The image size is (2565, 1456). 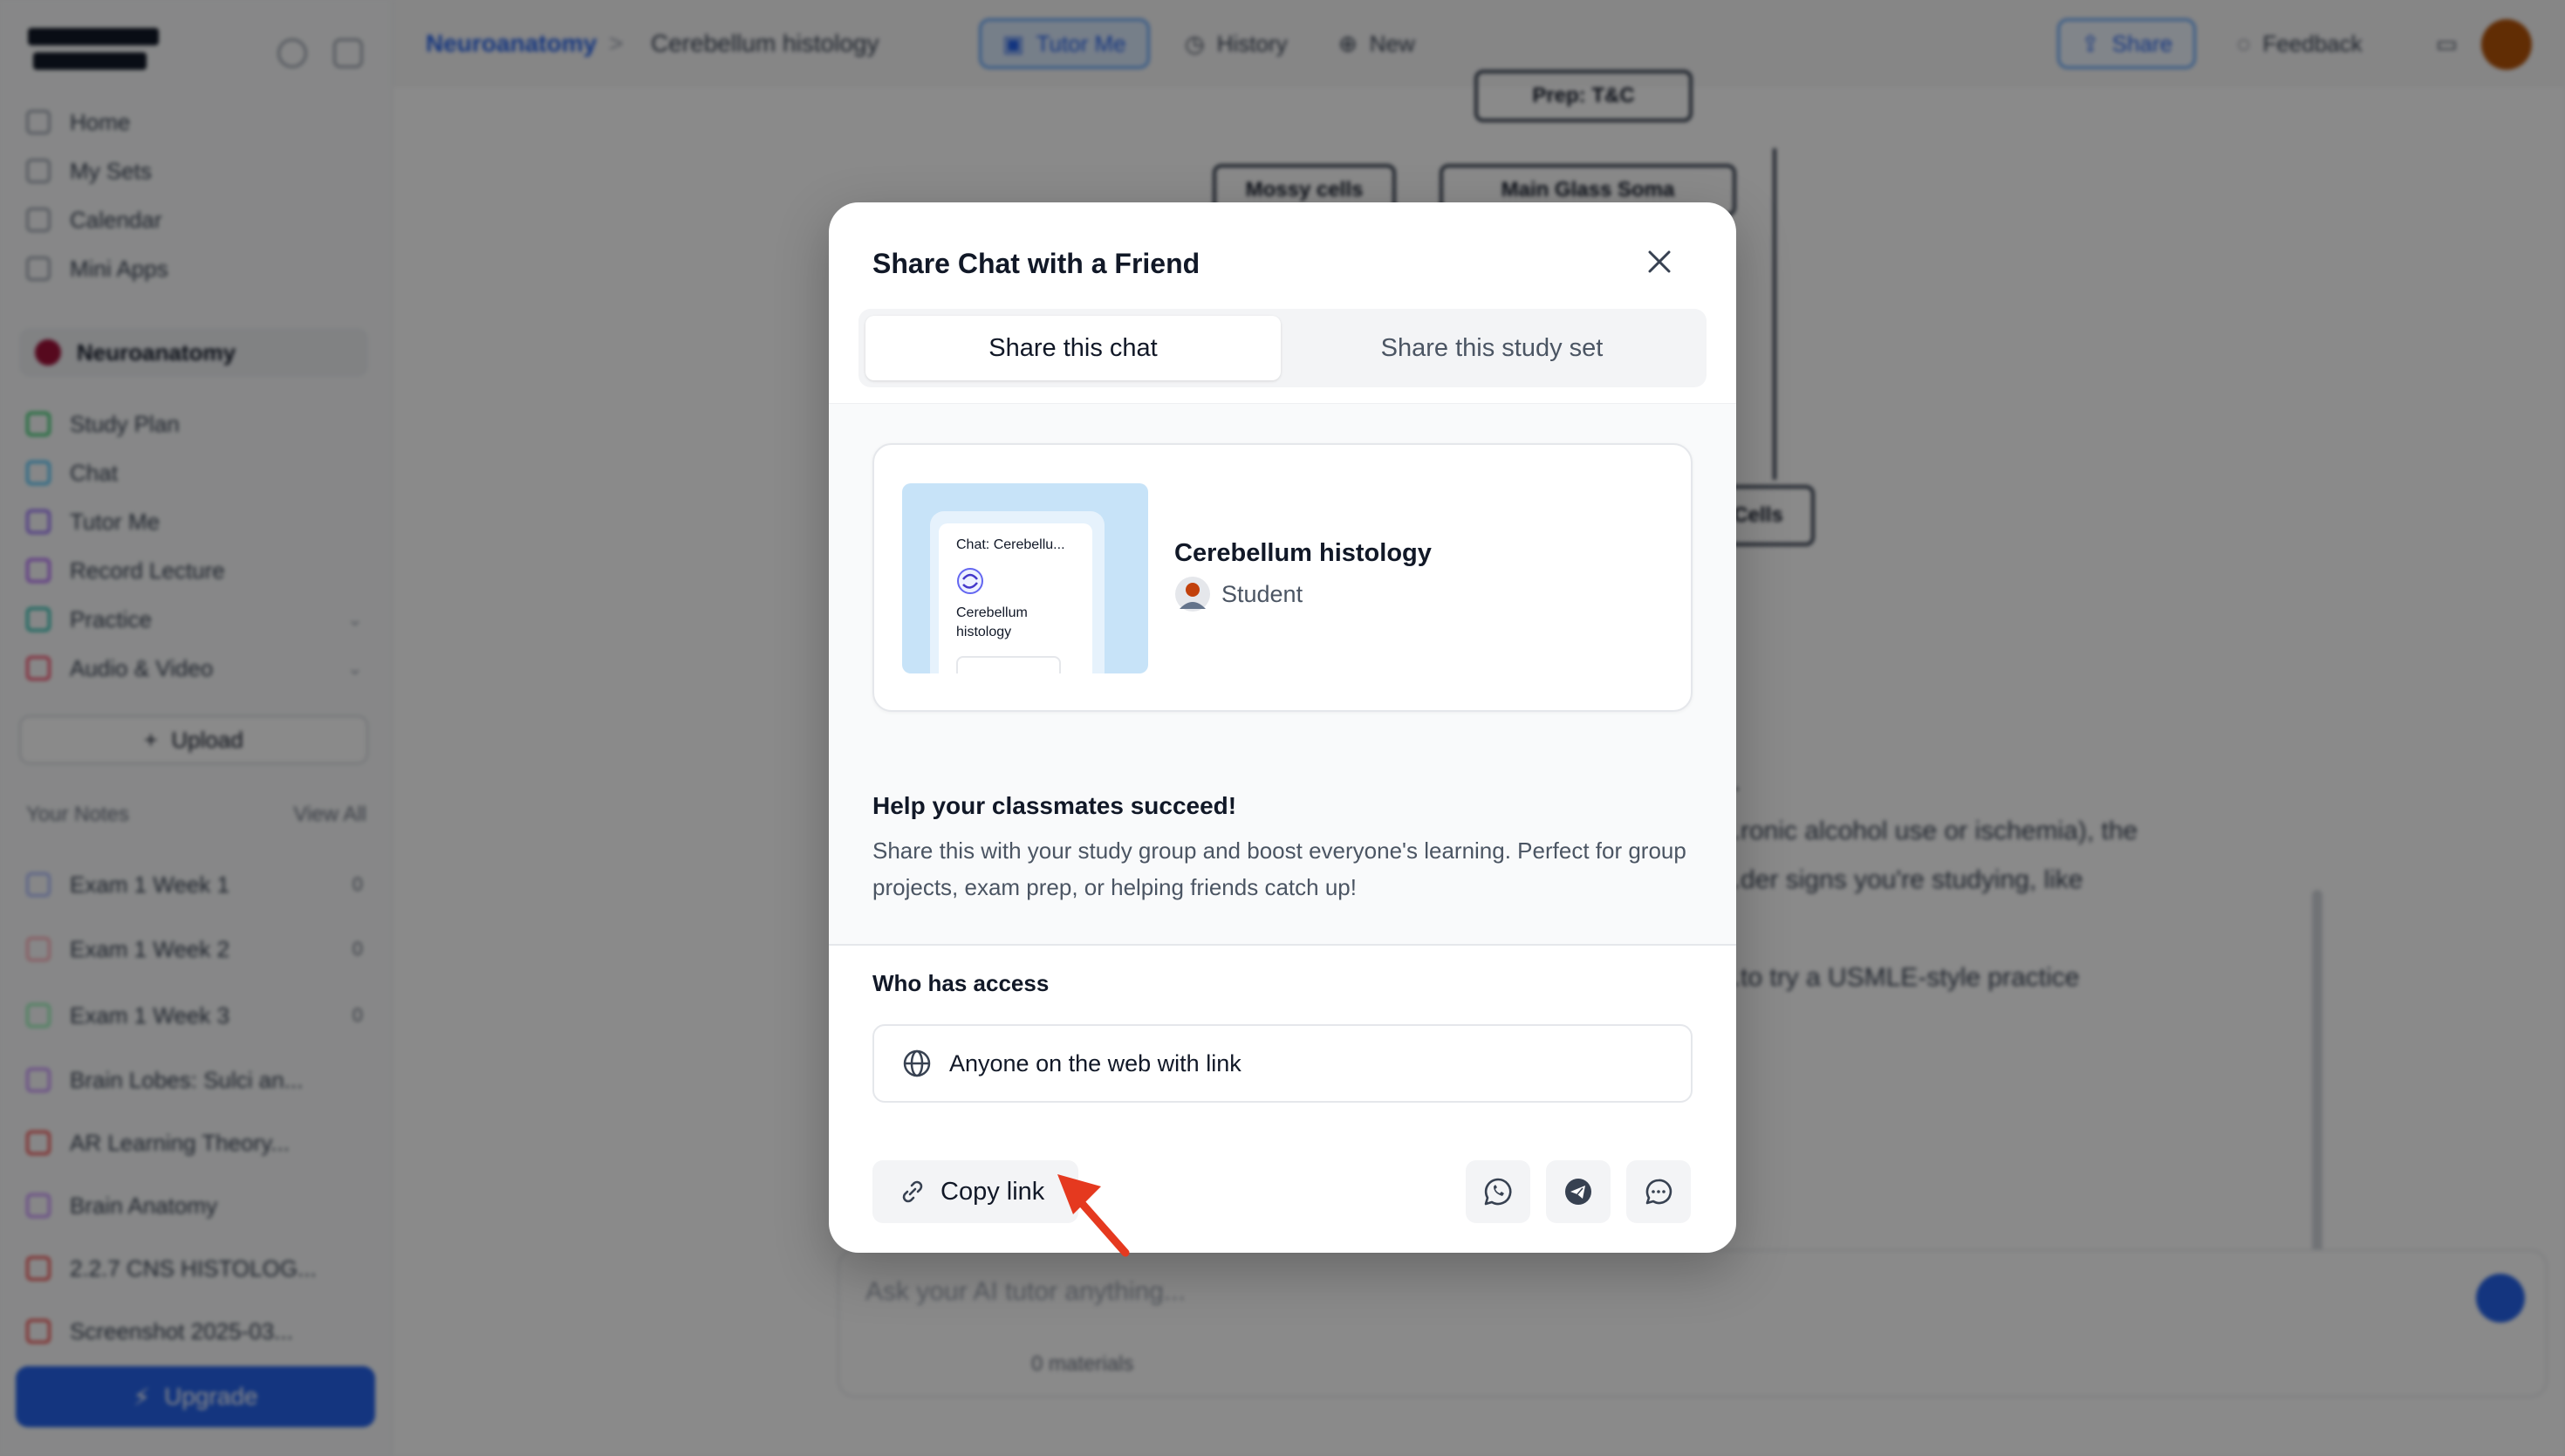 I want to click on preview-role: Student, so click(x=1262, y=594).